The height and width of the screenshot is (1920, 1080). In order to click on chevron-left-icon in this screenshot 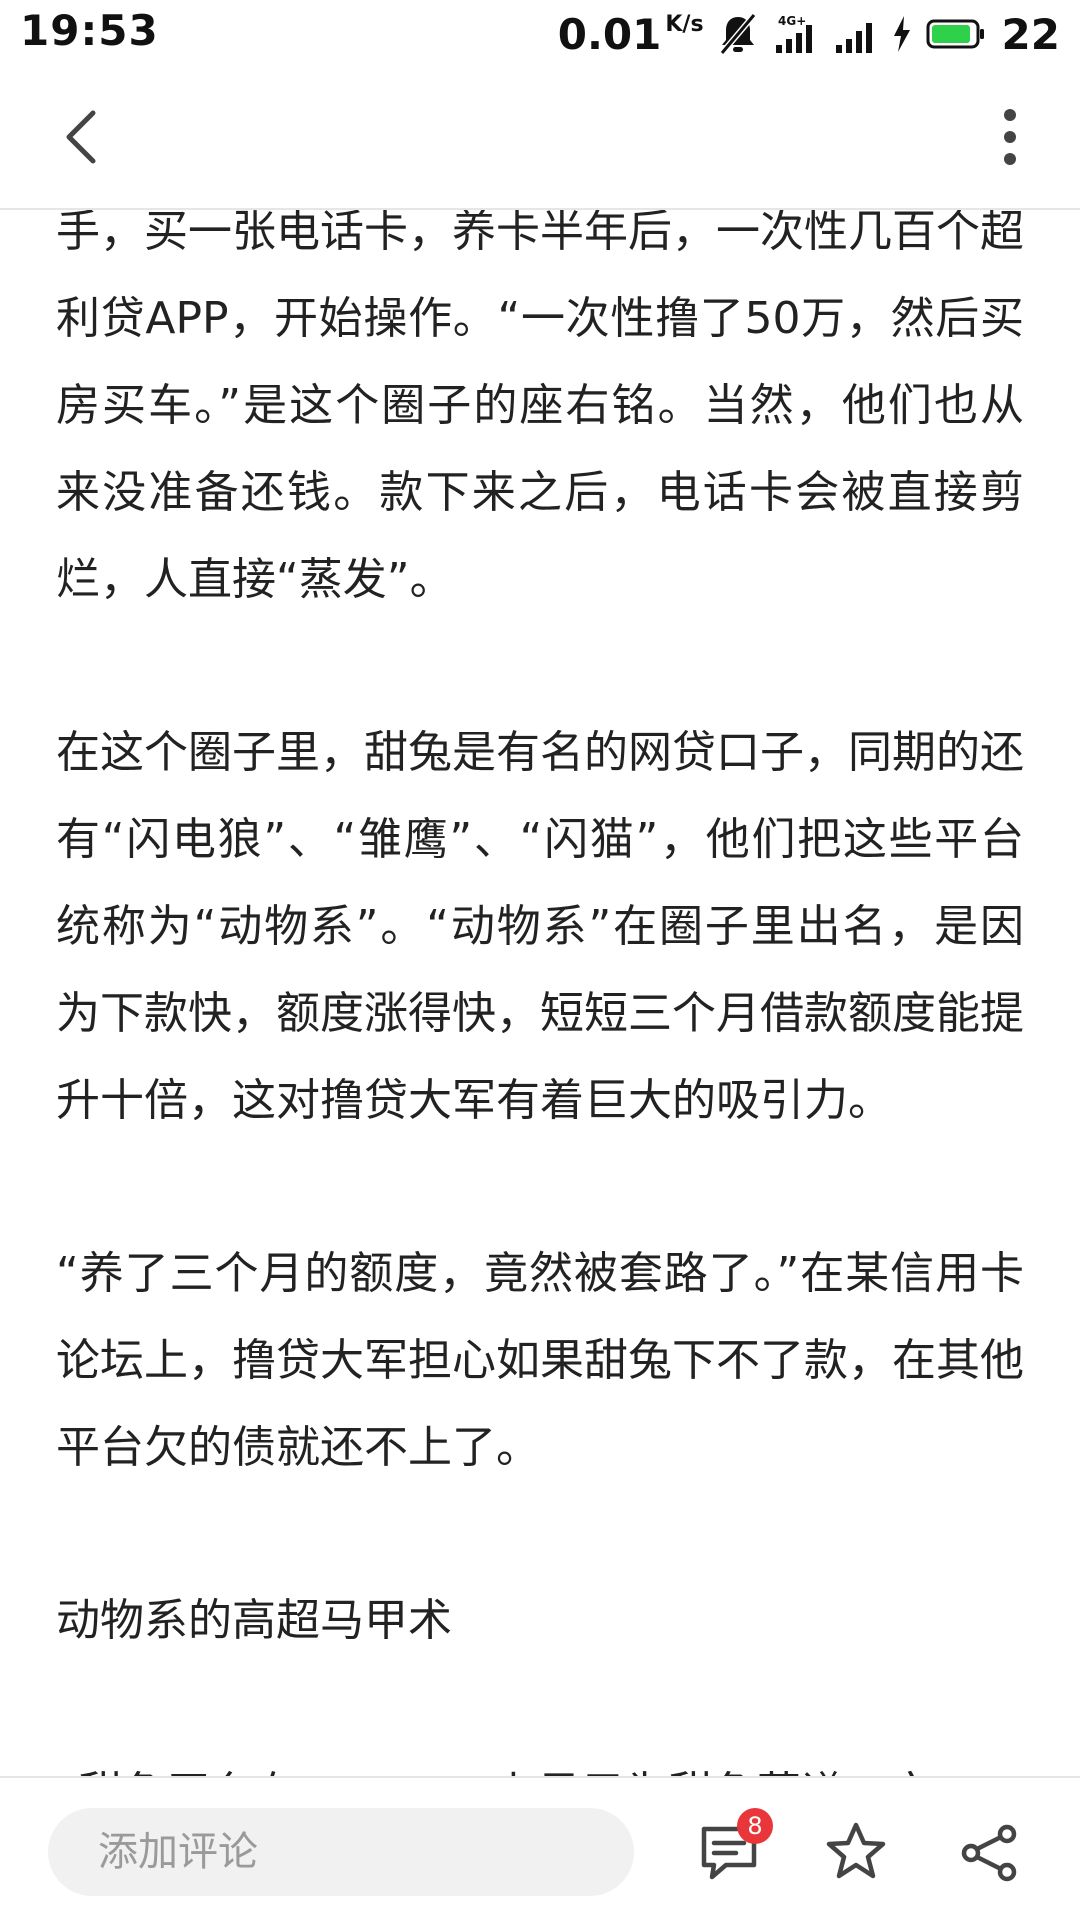, I will do `click(81, 137)`.